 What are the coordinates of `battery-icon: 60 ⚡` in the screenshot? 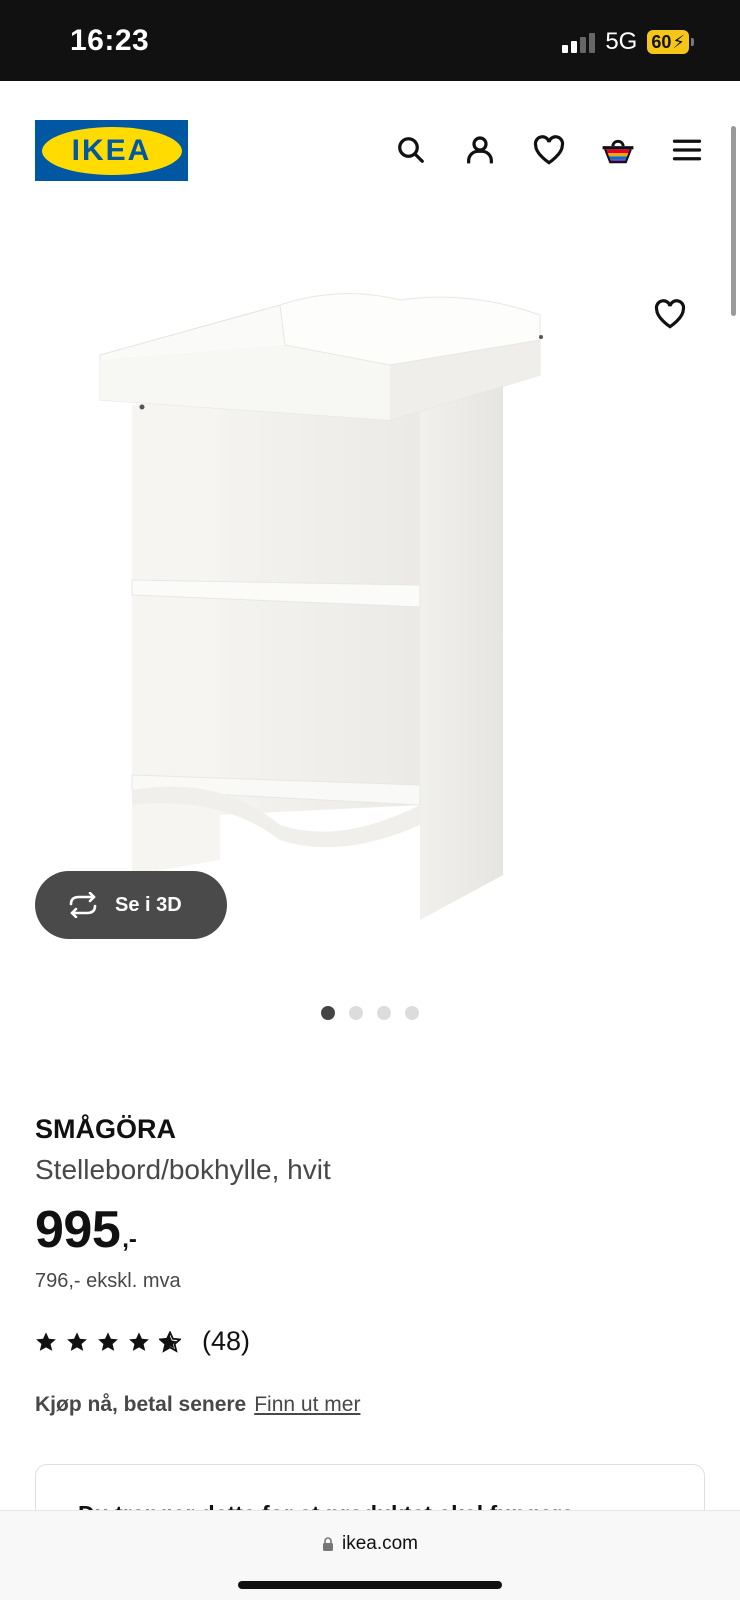 It's located at (670, 42).